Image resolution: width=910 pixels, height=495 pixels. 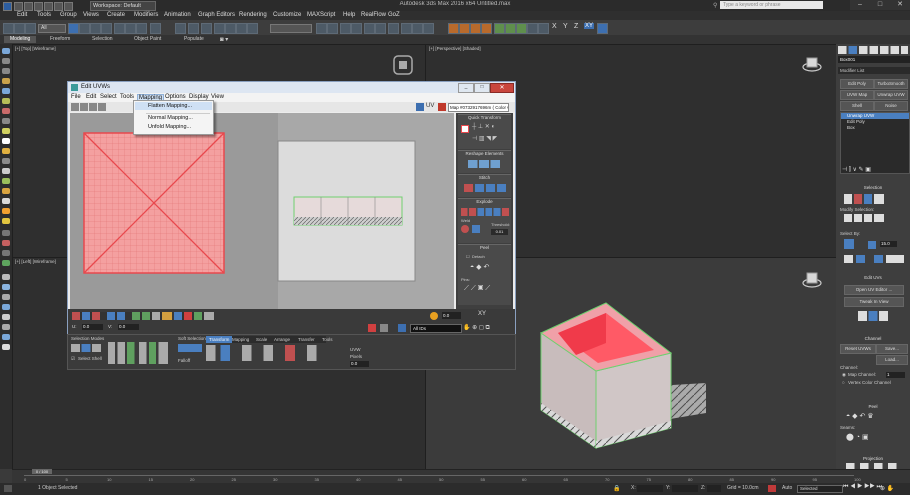 I want to click on rect-selection-icon, so click(x=95, y=28).